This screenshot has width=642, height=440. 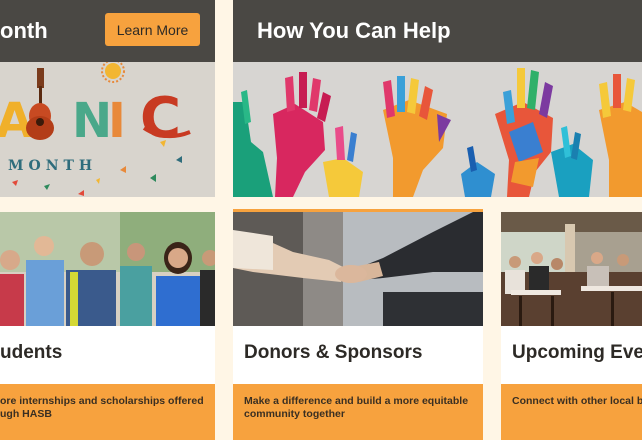 I want to click on card-students-title: udents, so click(x=31, y=352).